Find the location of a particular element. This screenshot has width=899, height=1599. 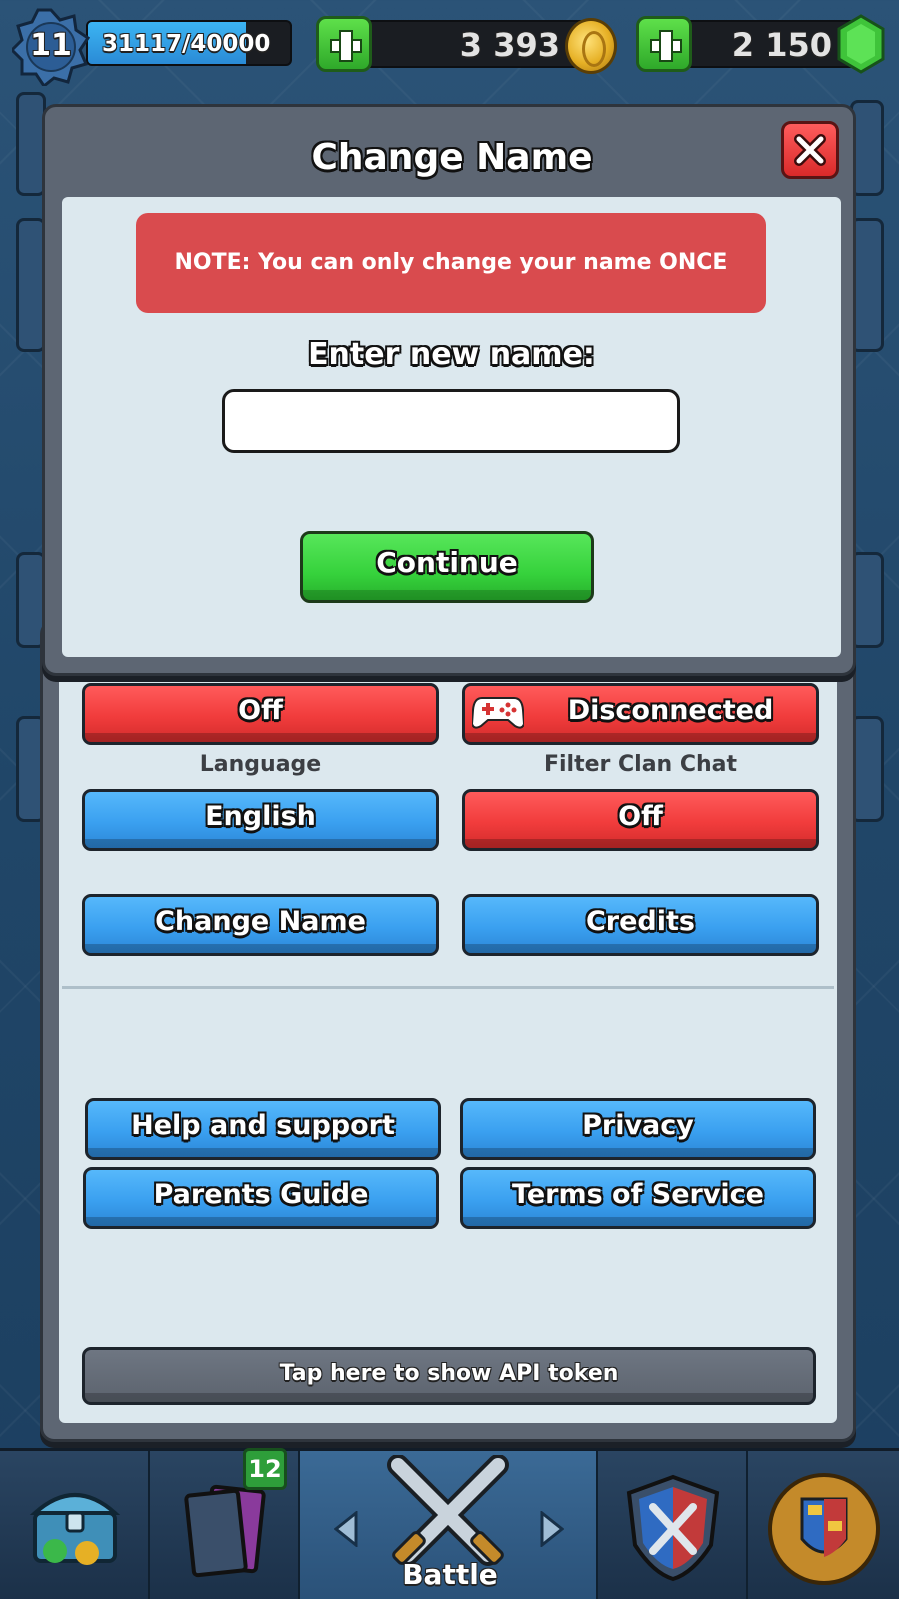

new-name-input is located at coordinates (451, 421).